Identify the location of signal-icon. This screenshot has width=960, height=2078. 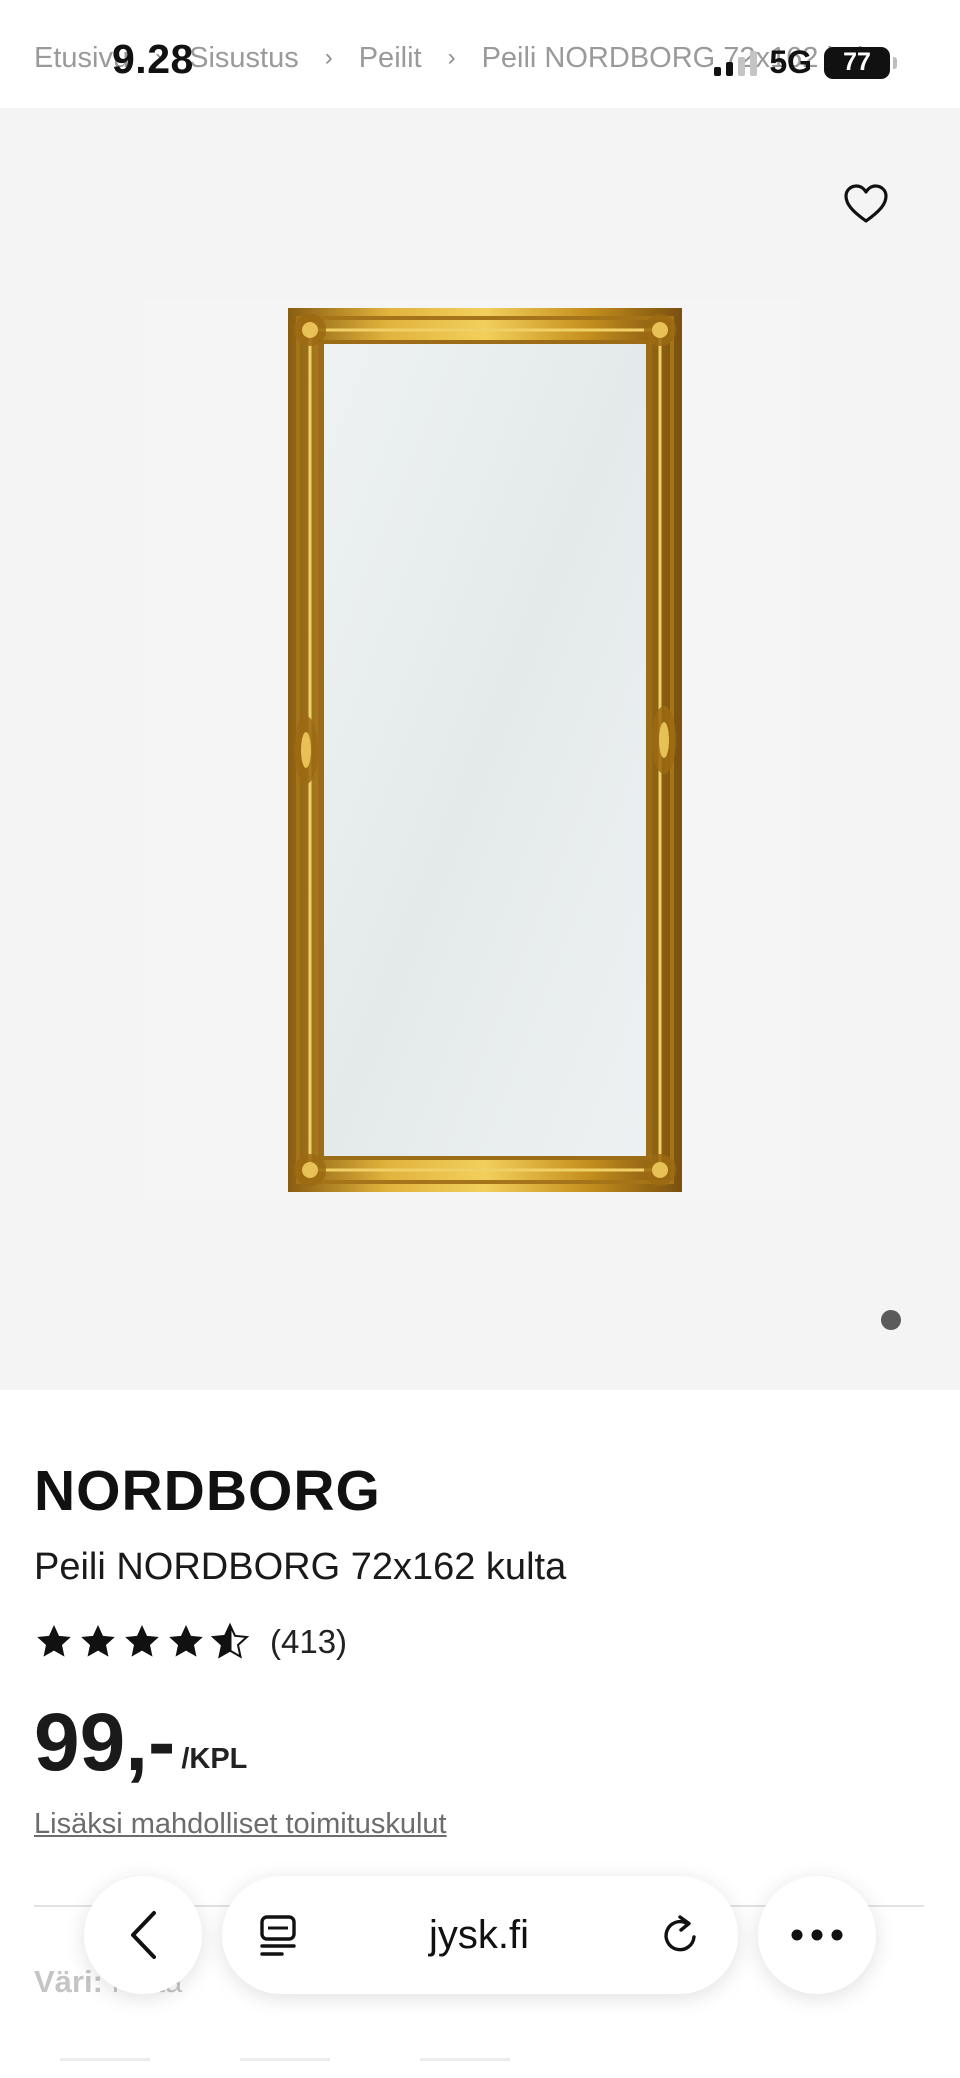
(736, 63).